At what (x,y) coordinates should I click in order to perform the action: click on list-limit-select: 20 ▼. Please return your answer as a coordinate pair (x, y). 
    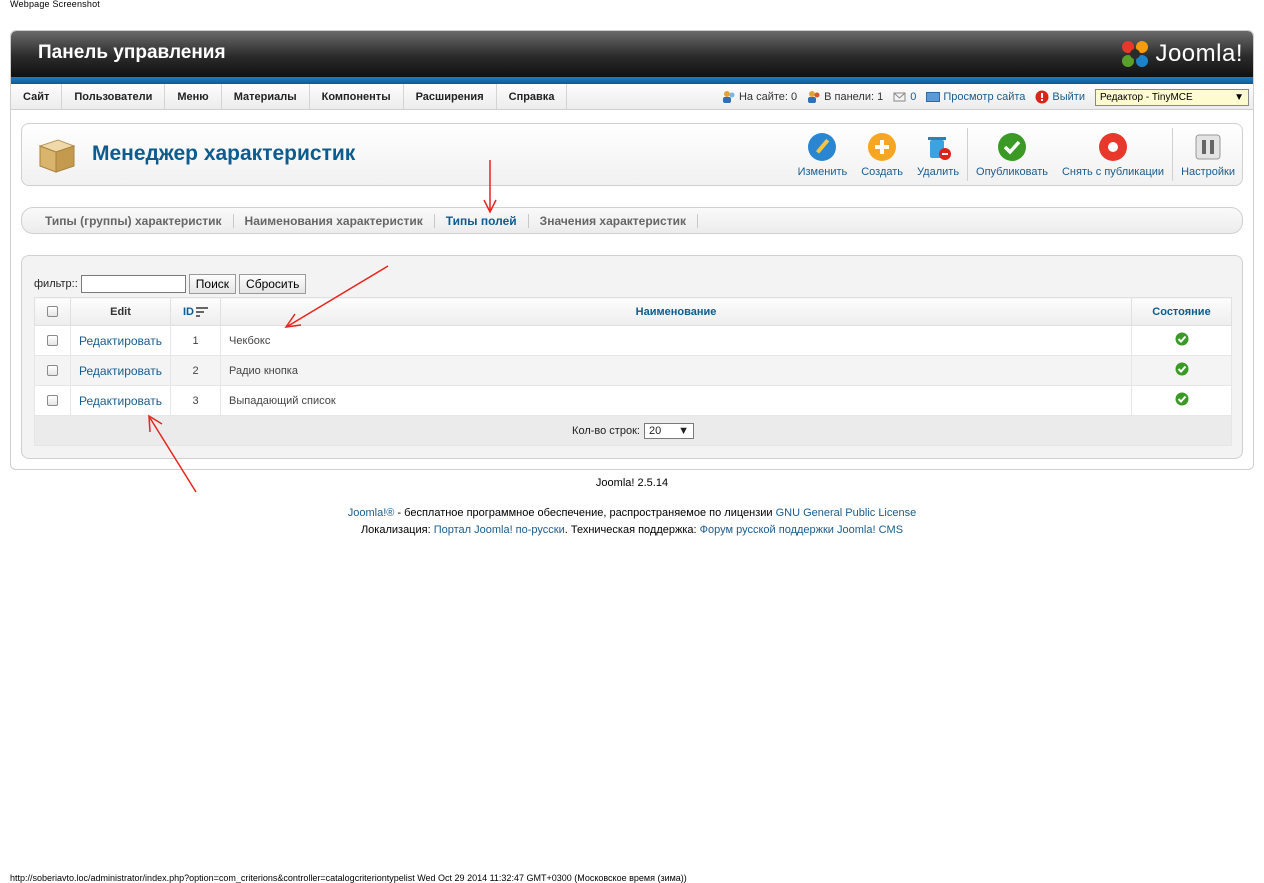
    Looking at the image, I should click on (668, 430).